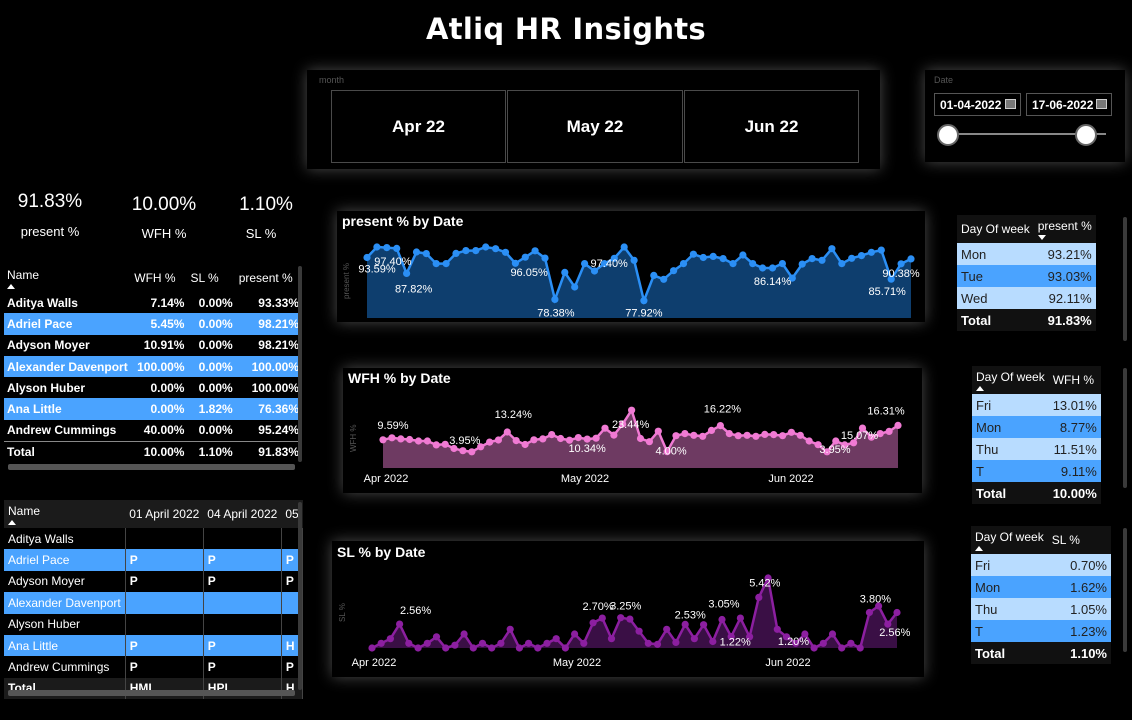 The height and width of the screenshot is (720, 1132). I want to click on calendar-icon, so click(1010, 104).